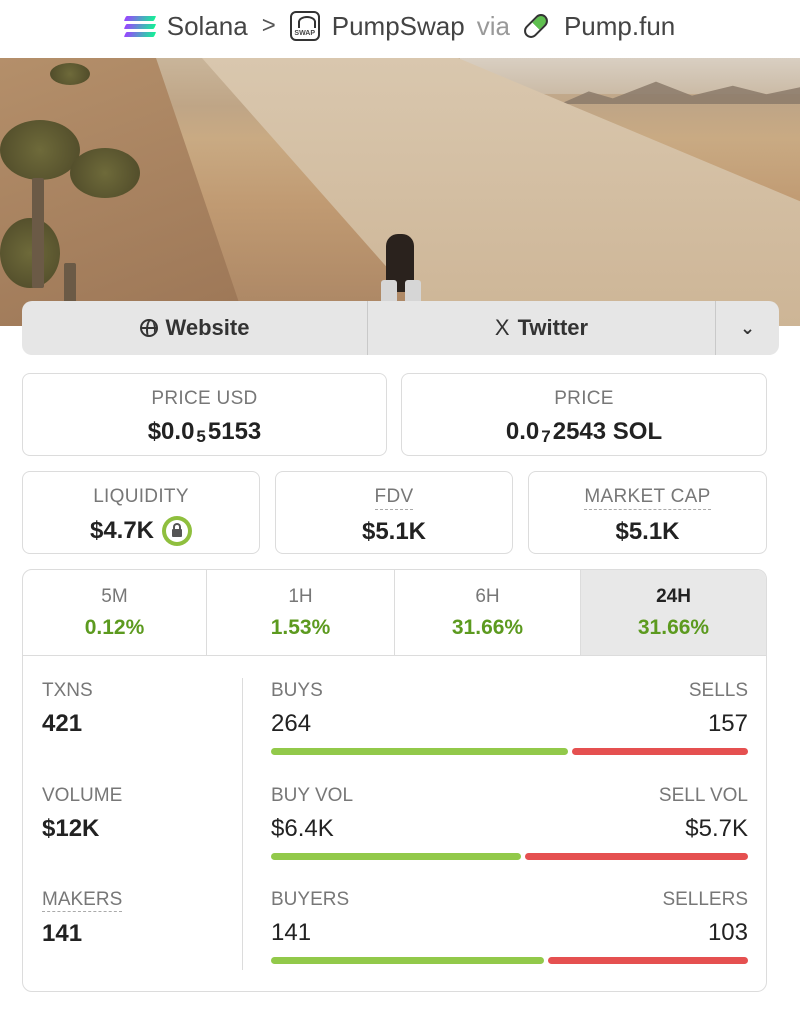  What do you see at coordinates (67, 708) in the screenshot?
I see `txns-stat: TXNS 421` at bounding box center [67, 708].